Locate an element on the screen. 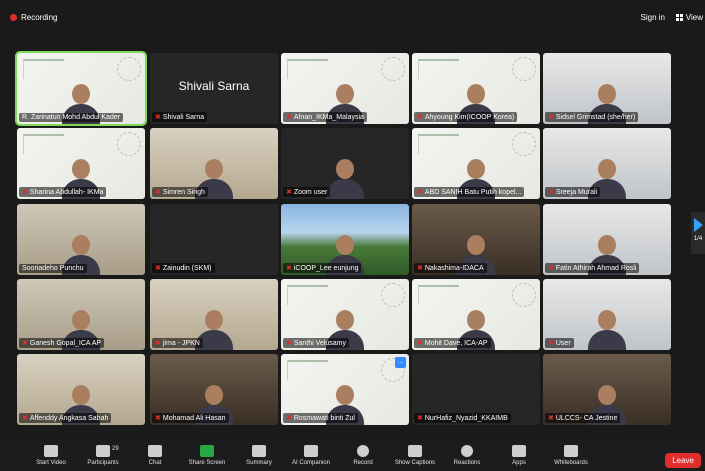  toolbar-label: Start Video is located at coordinates (51, 463).